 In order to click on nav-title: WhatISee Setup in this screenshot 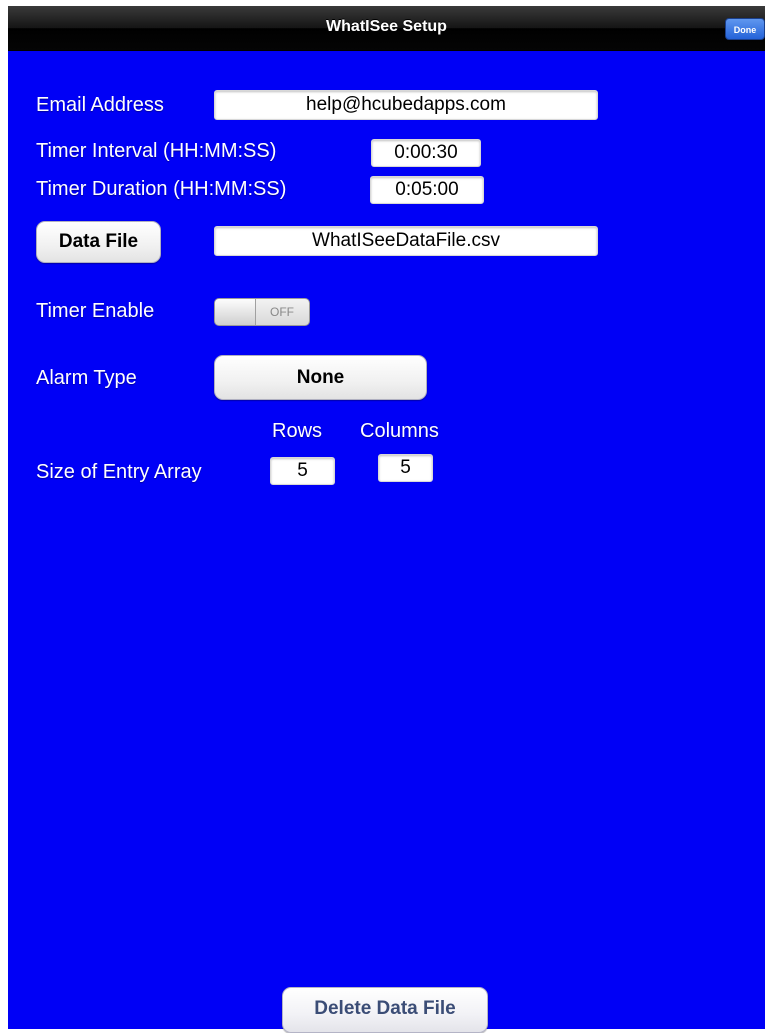, I will do `click(386, 26)`.